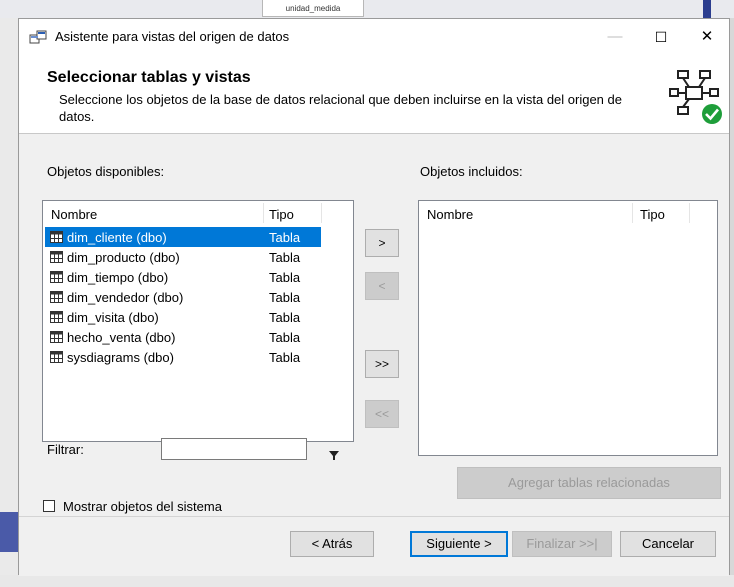 The image size is (734, 587). I want to click on list-item: hecho_venta (dbo) Tabla, so click(183, 337).